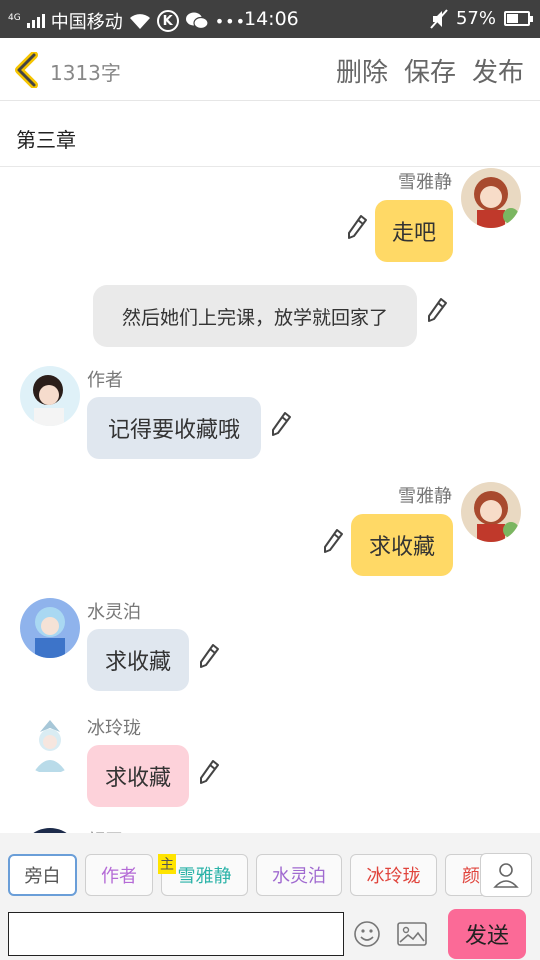  Describe the element at coordinates (412, 934) in the screenshot. I see `image-icon` at that location.